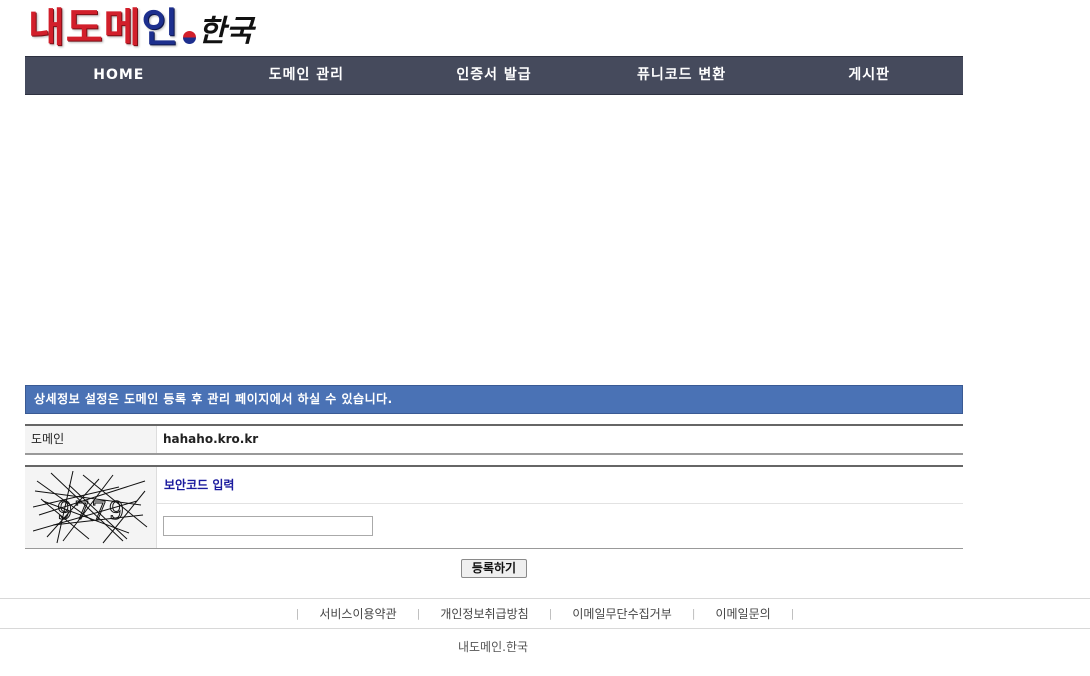 This screenshot has height=676, width=1090. Describe the element at coordinates (494, 568) in the screenshot. I see `register-button: 등록하기` at that location.